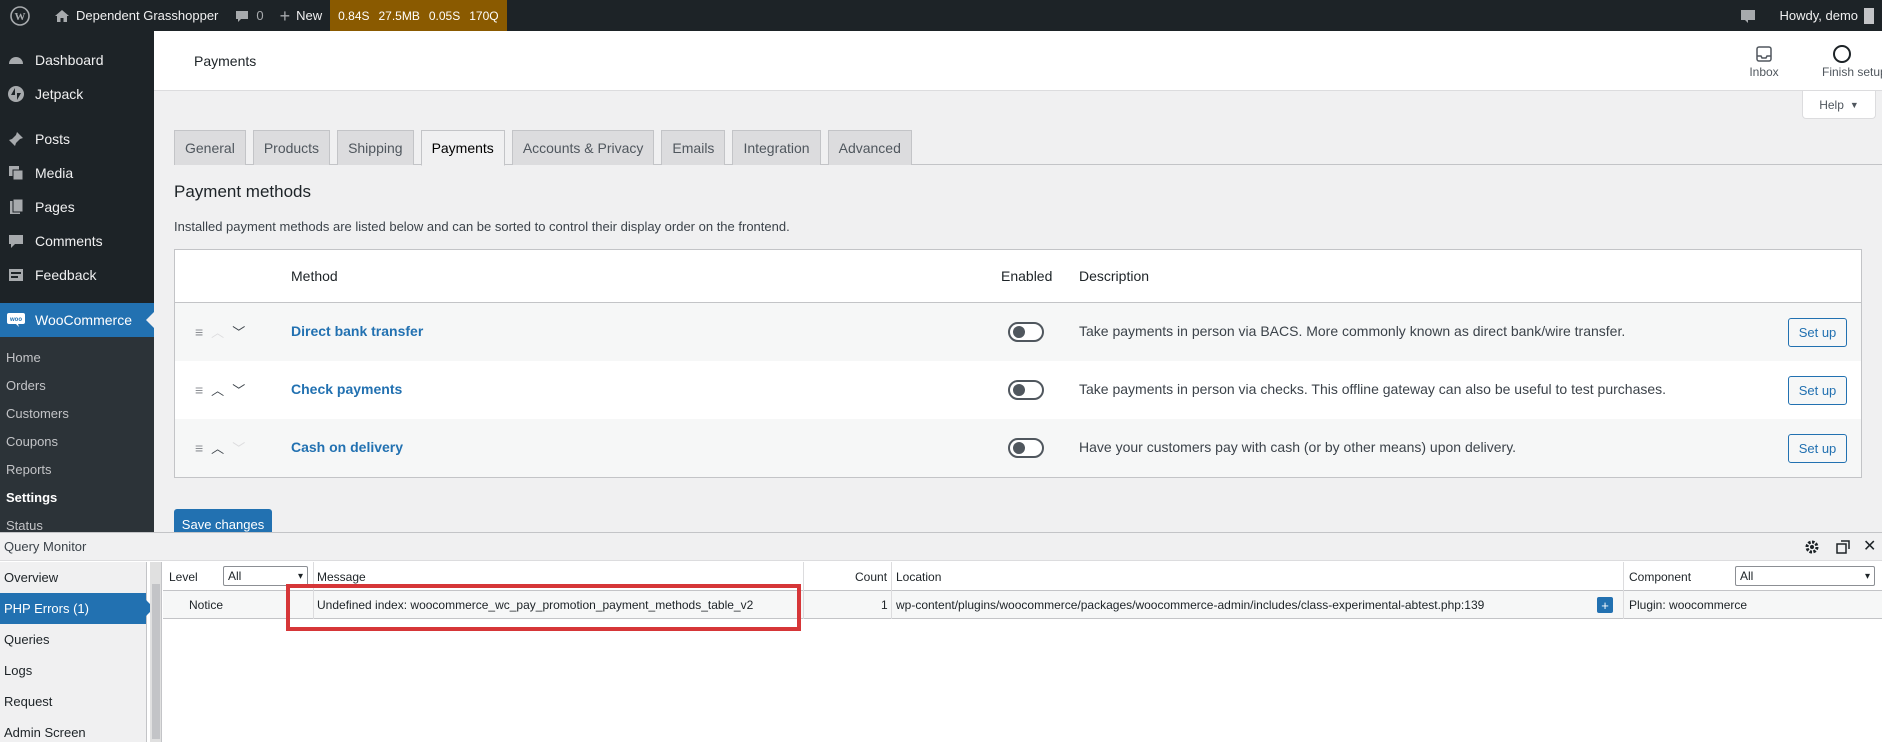 Image resolution: width=1882 pixels, height=742 pixels. I want to click on my-account-link: Howdy, demo, so click(1826, 15).